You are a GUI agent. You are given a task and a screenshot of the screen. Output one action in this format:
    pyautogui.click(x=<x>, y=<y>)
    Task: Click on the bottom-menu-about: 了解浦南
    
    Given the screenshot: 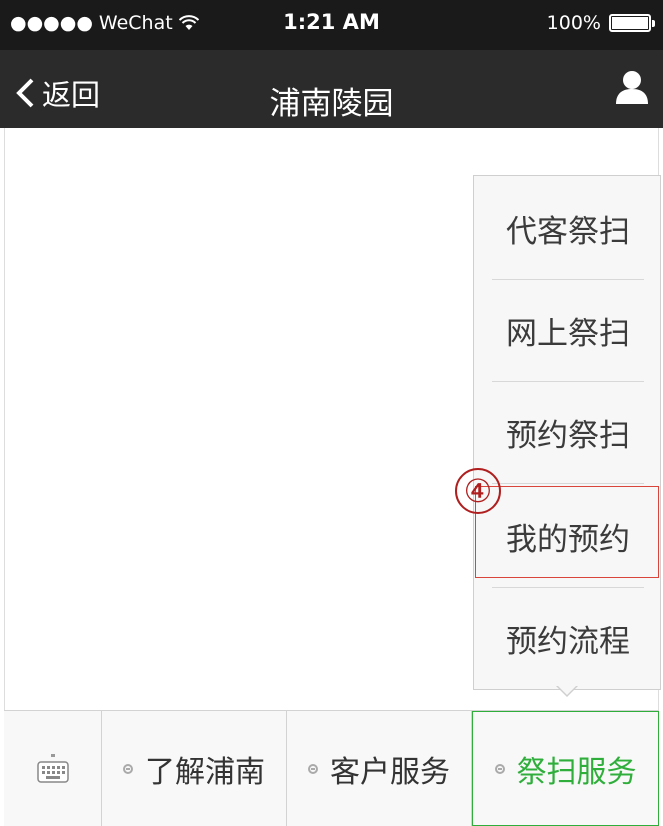 What is the action you would take?
    pyautogui.click(x=194, y=768)
    